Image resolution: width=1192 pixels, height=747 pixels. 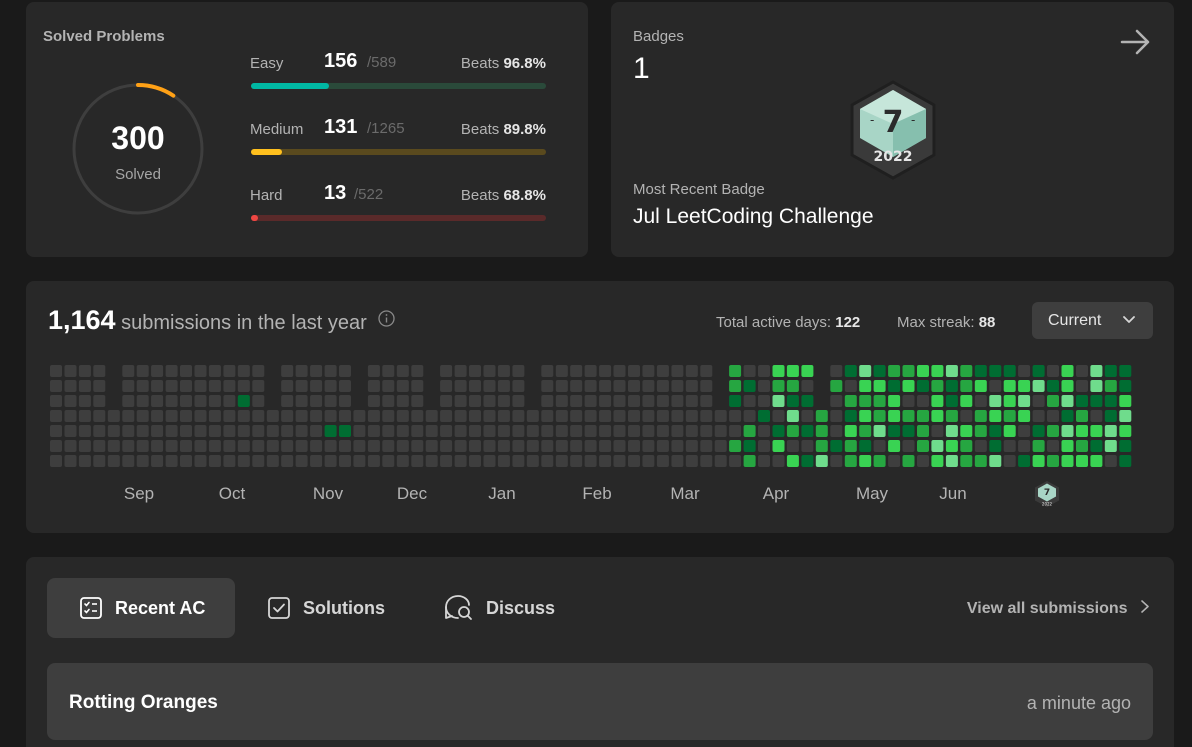 I want to click on arrow-right-icon, so click(x=1136, y=42).